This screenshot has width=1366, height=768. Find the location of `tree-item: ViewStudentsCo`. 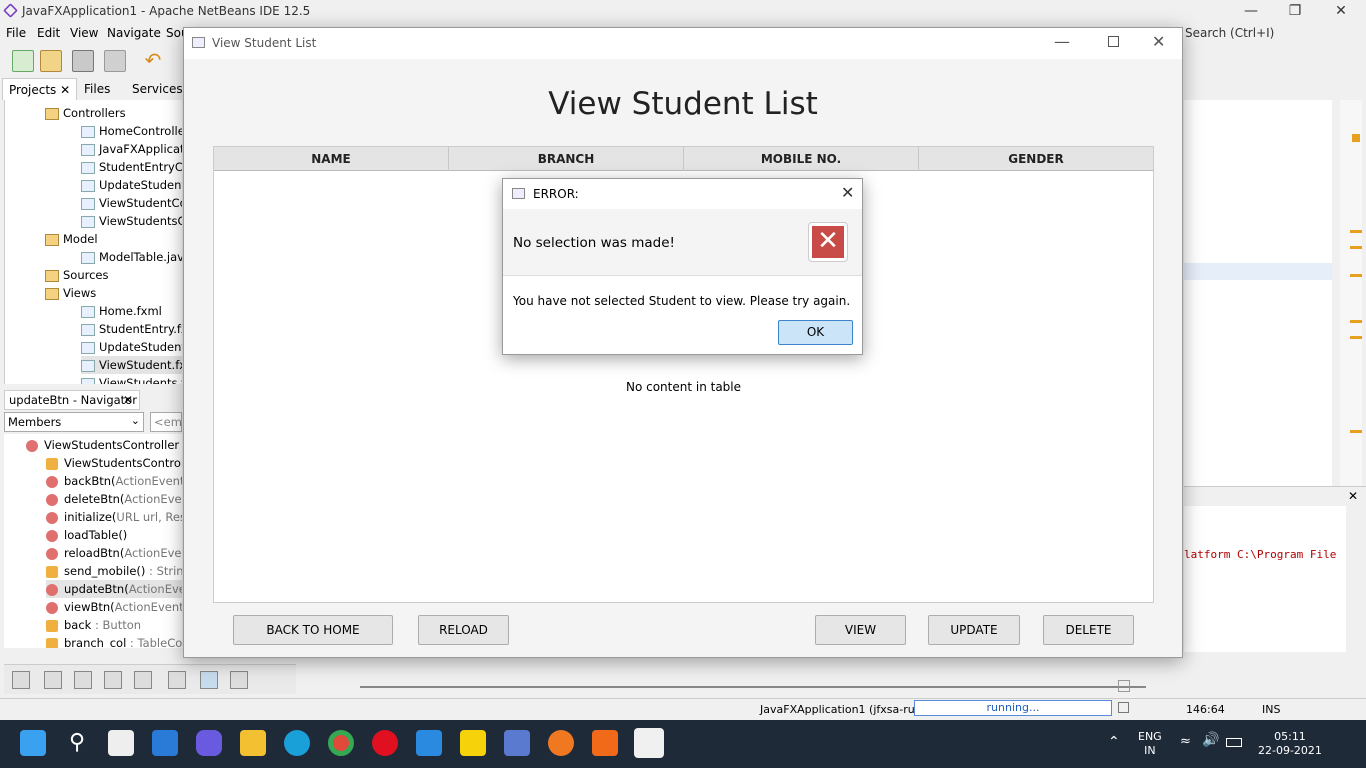

tree-item: ViewStudentsCo is located at coordinates (131, 221).